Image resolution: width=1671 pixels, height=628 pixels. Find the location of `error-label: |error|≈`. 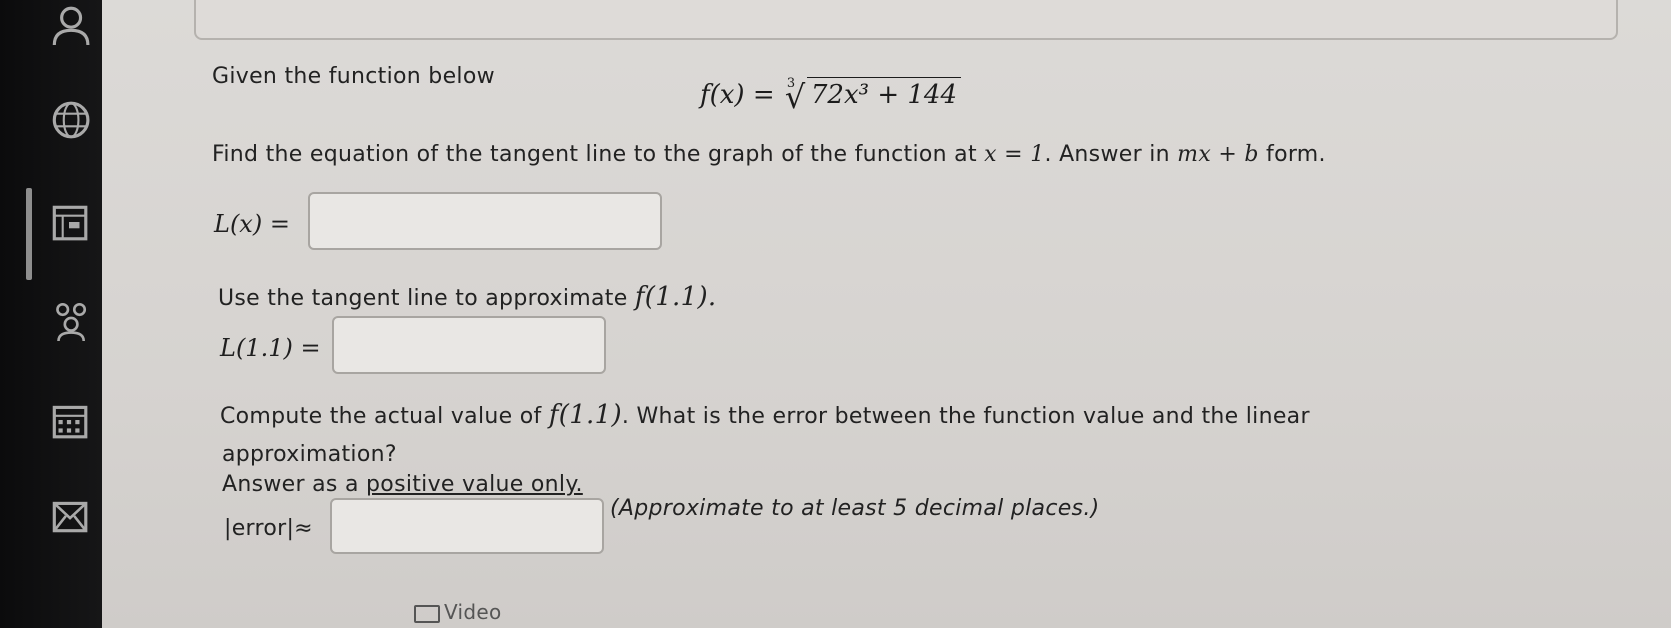

error-label: |error|≈ is located at coordinates (268, 528).